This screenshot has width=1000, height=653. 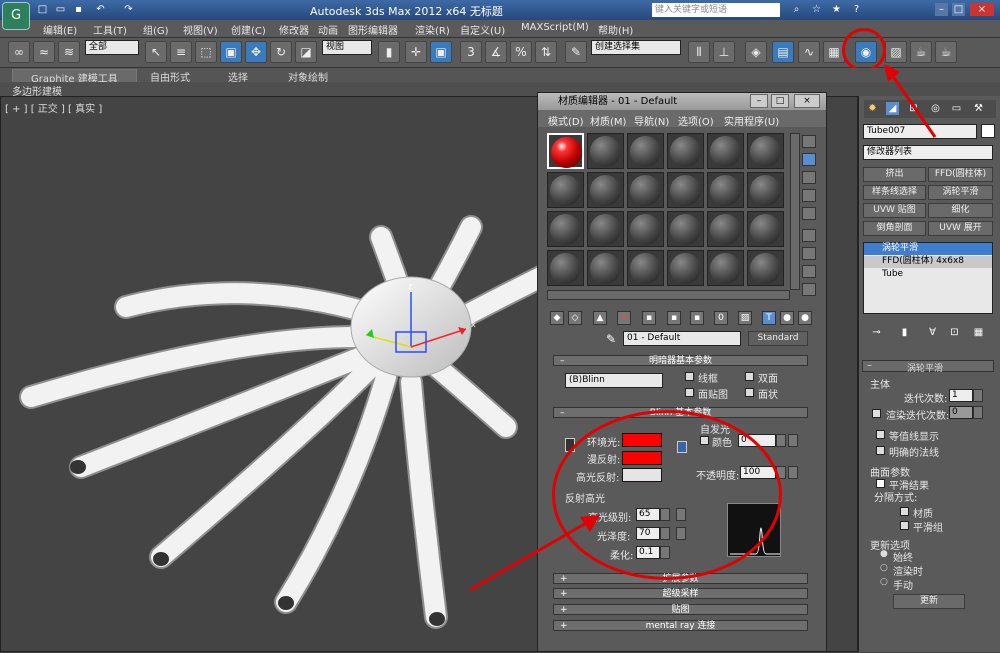 What do you see at coordinates (19, 52) in the screenshot?
I see `link-icon: ∞` at bounding box center [19, 52].